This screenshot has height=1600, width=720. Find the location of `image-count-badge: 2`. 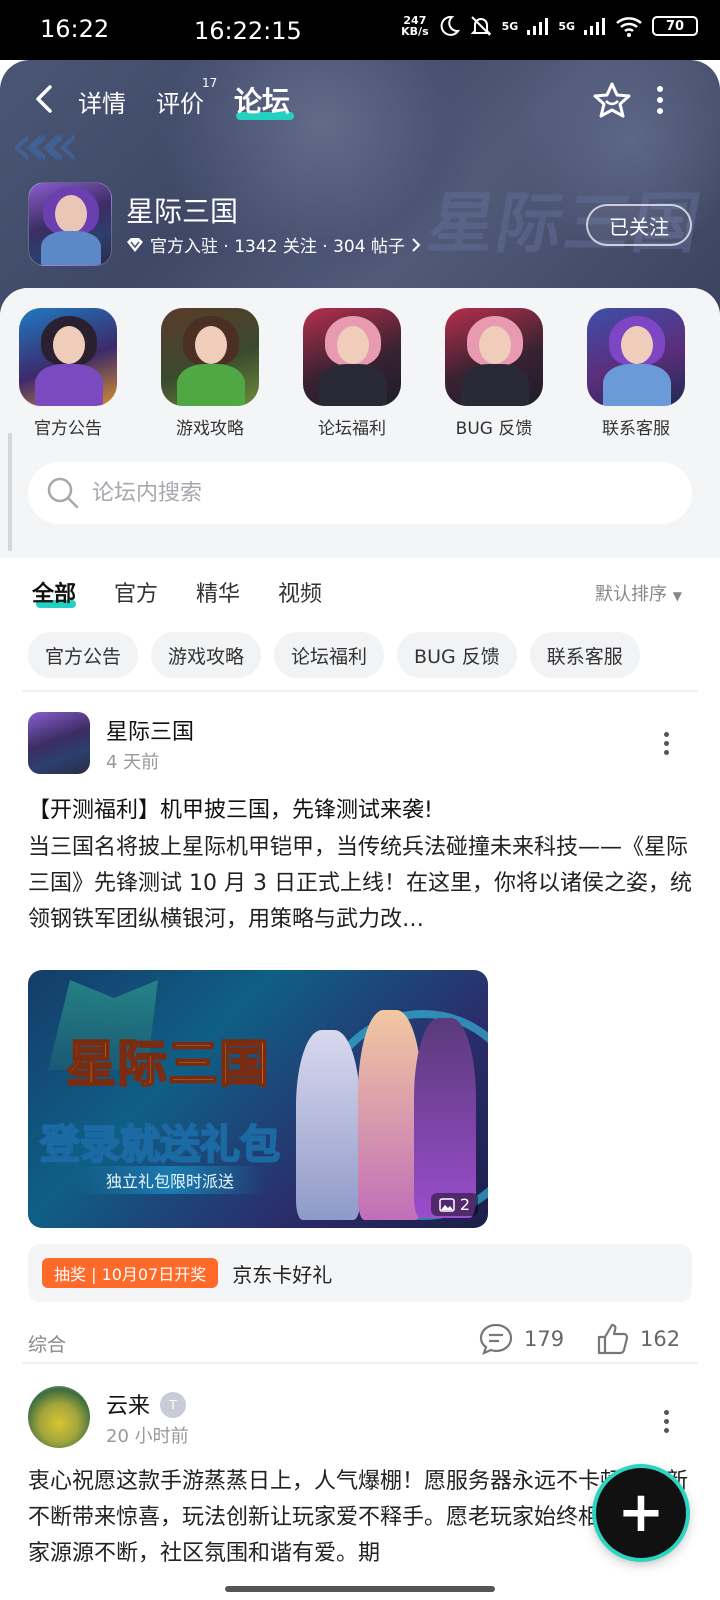

image-count-badge: 2 is located at coordinates (454, 1204).